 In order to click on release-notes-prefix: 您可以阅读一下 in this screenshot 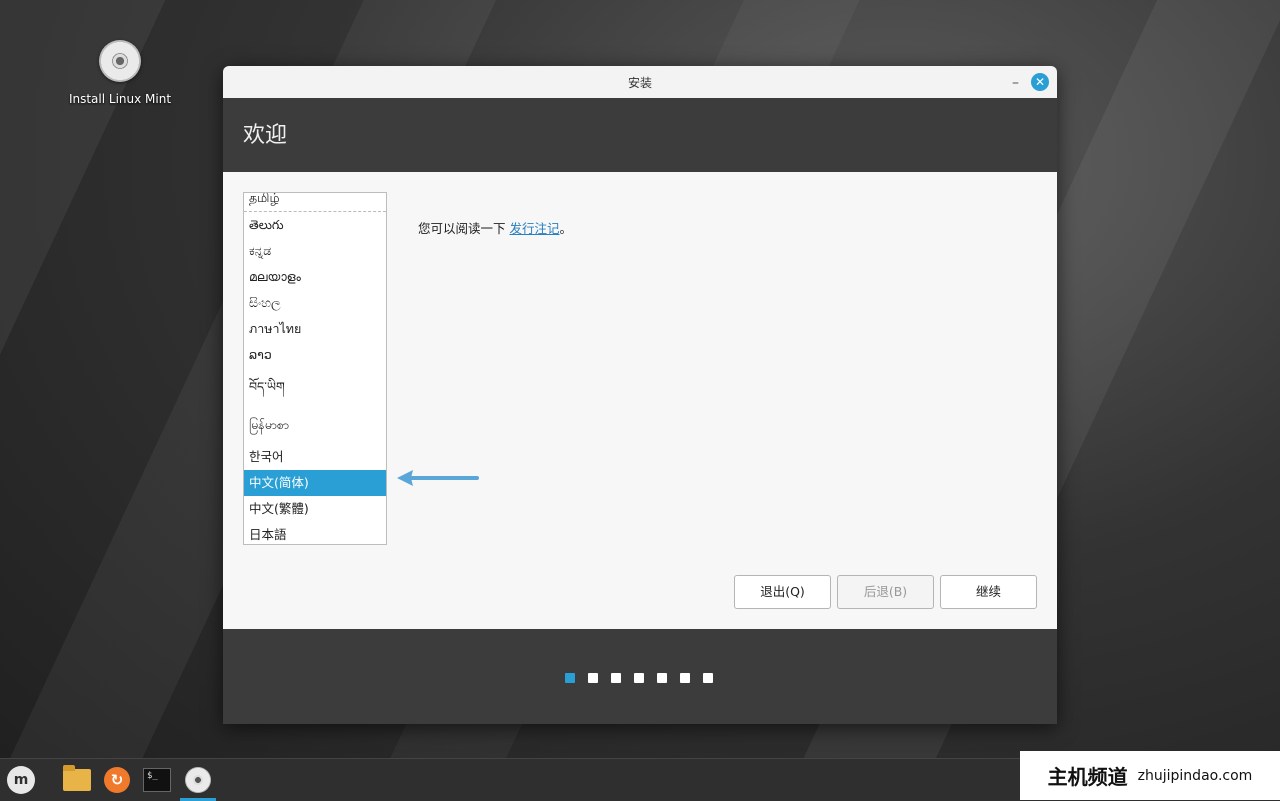, I will do `click(462, 228)`.